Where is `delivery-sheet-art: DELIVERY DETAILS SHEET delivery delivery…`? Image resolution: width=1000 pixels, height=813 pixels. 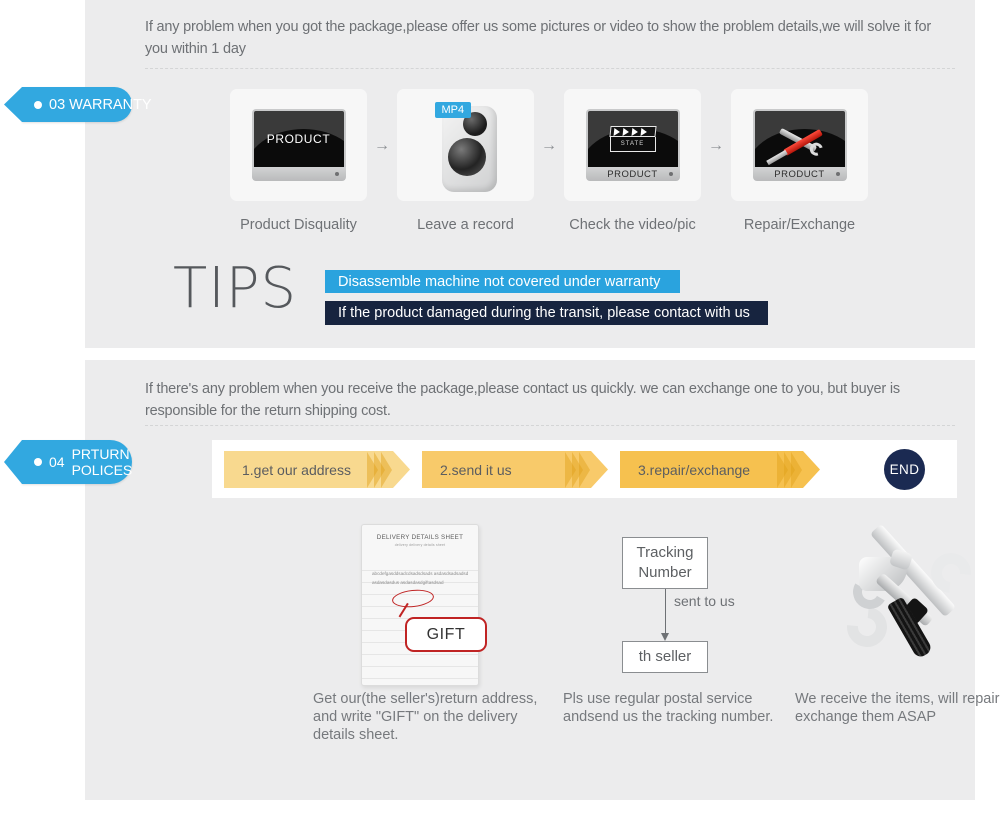 delivery-sheet-art: DELIVERY DETAILS SHEET delivery delivery… is located at coordinates (420, 605).